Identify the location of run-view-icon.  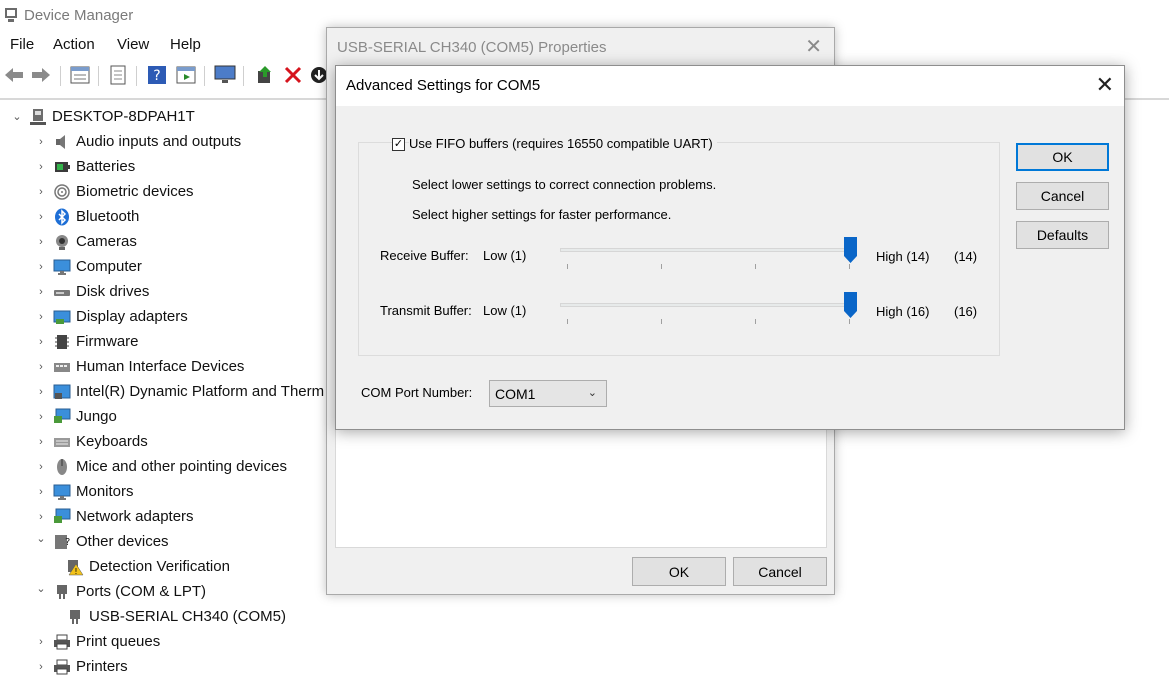
(186, 75).